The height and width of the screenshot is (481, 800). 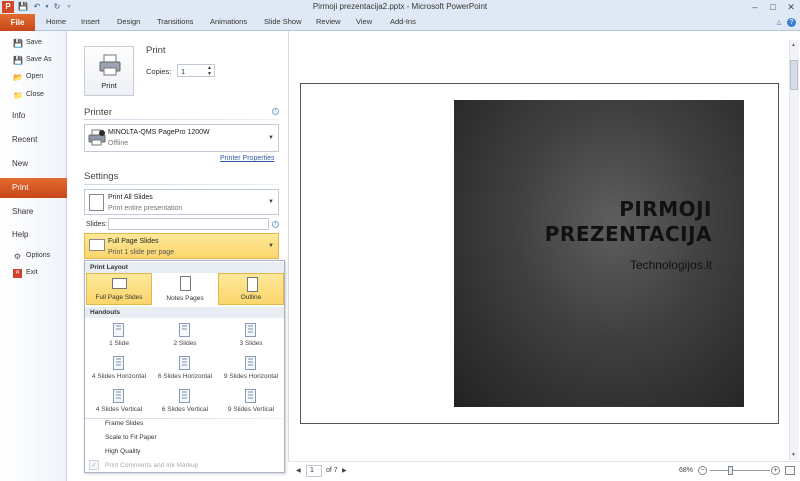 What do you see at coordinates (20, 234) in the screenshot?
I see `nav-help: Help` at bounding box center [20, 234].